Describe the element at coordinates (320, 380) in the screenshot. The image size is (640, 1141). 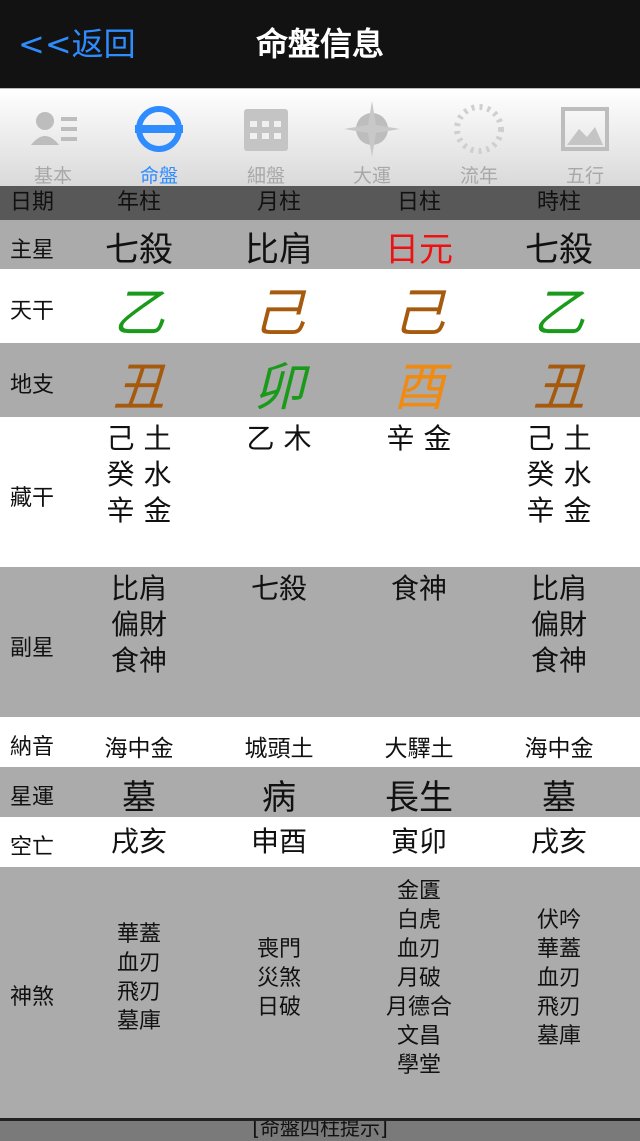
I see `earthly-branch-row: 地支 丑 卯 酉 丑` at that location.